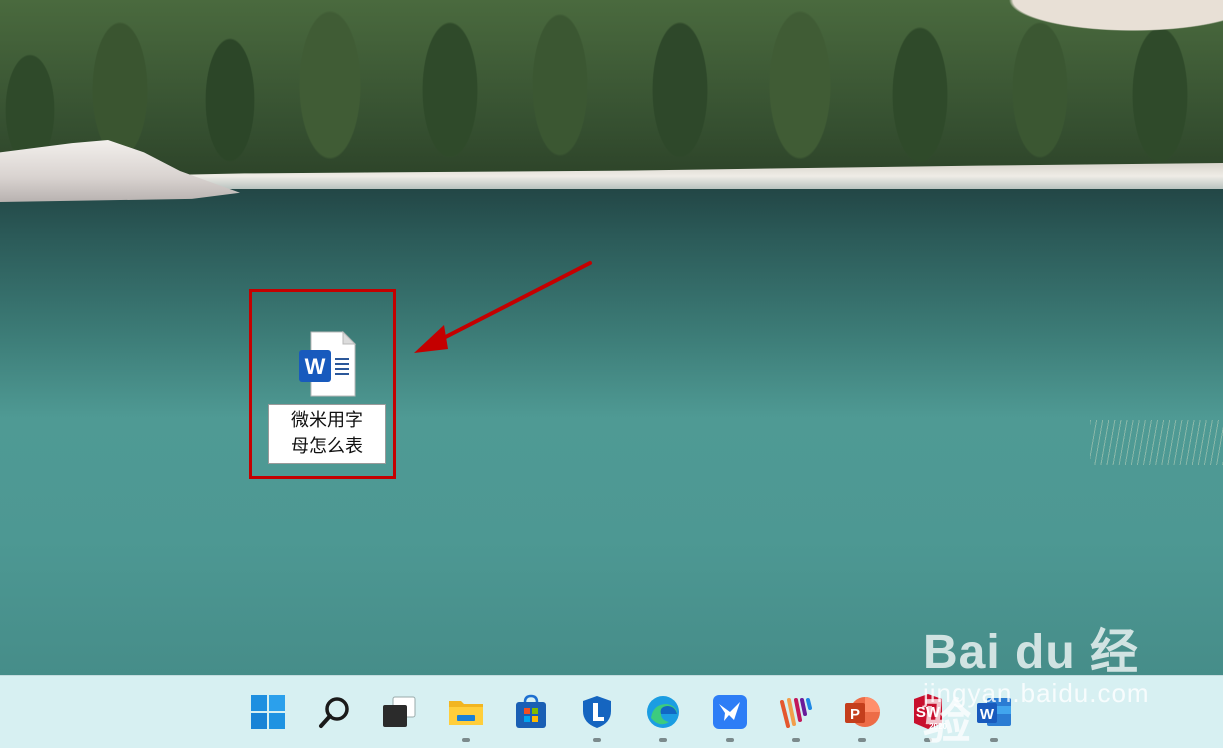 Image resolution: width=1223 pixels, height=752 pixels. What do you see at coordinates (503, 307) in the screenshot?
I see `annotation-arrow` at bounding box center [503, 307].